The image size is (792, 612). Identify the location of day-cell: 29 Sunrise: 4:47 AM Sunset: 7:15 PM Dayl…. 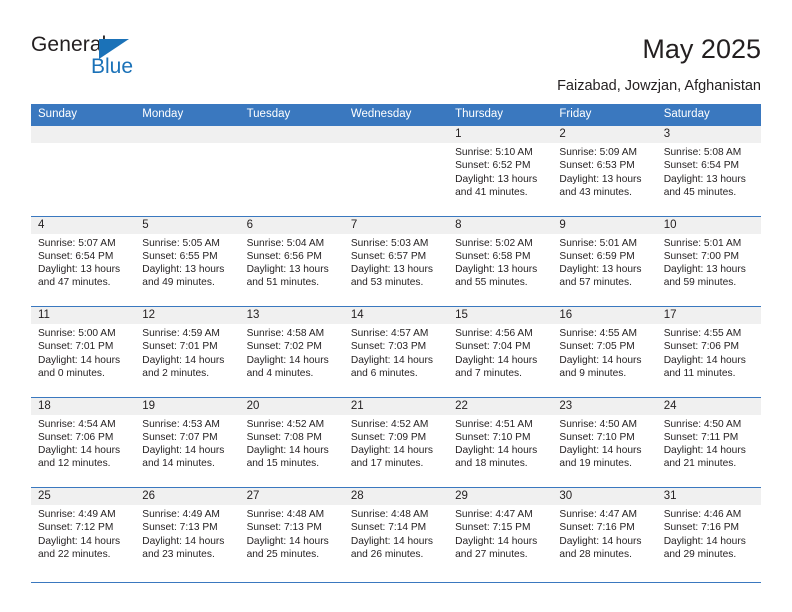
(500, 533).